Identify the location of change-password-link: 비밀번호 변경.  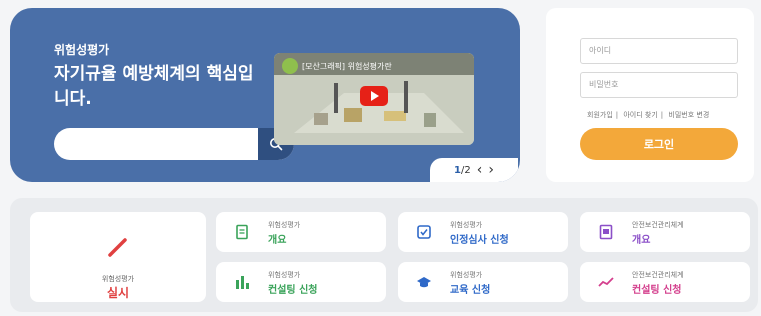
(688, 115).